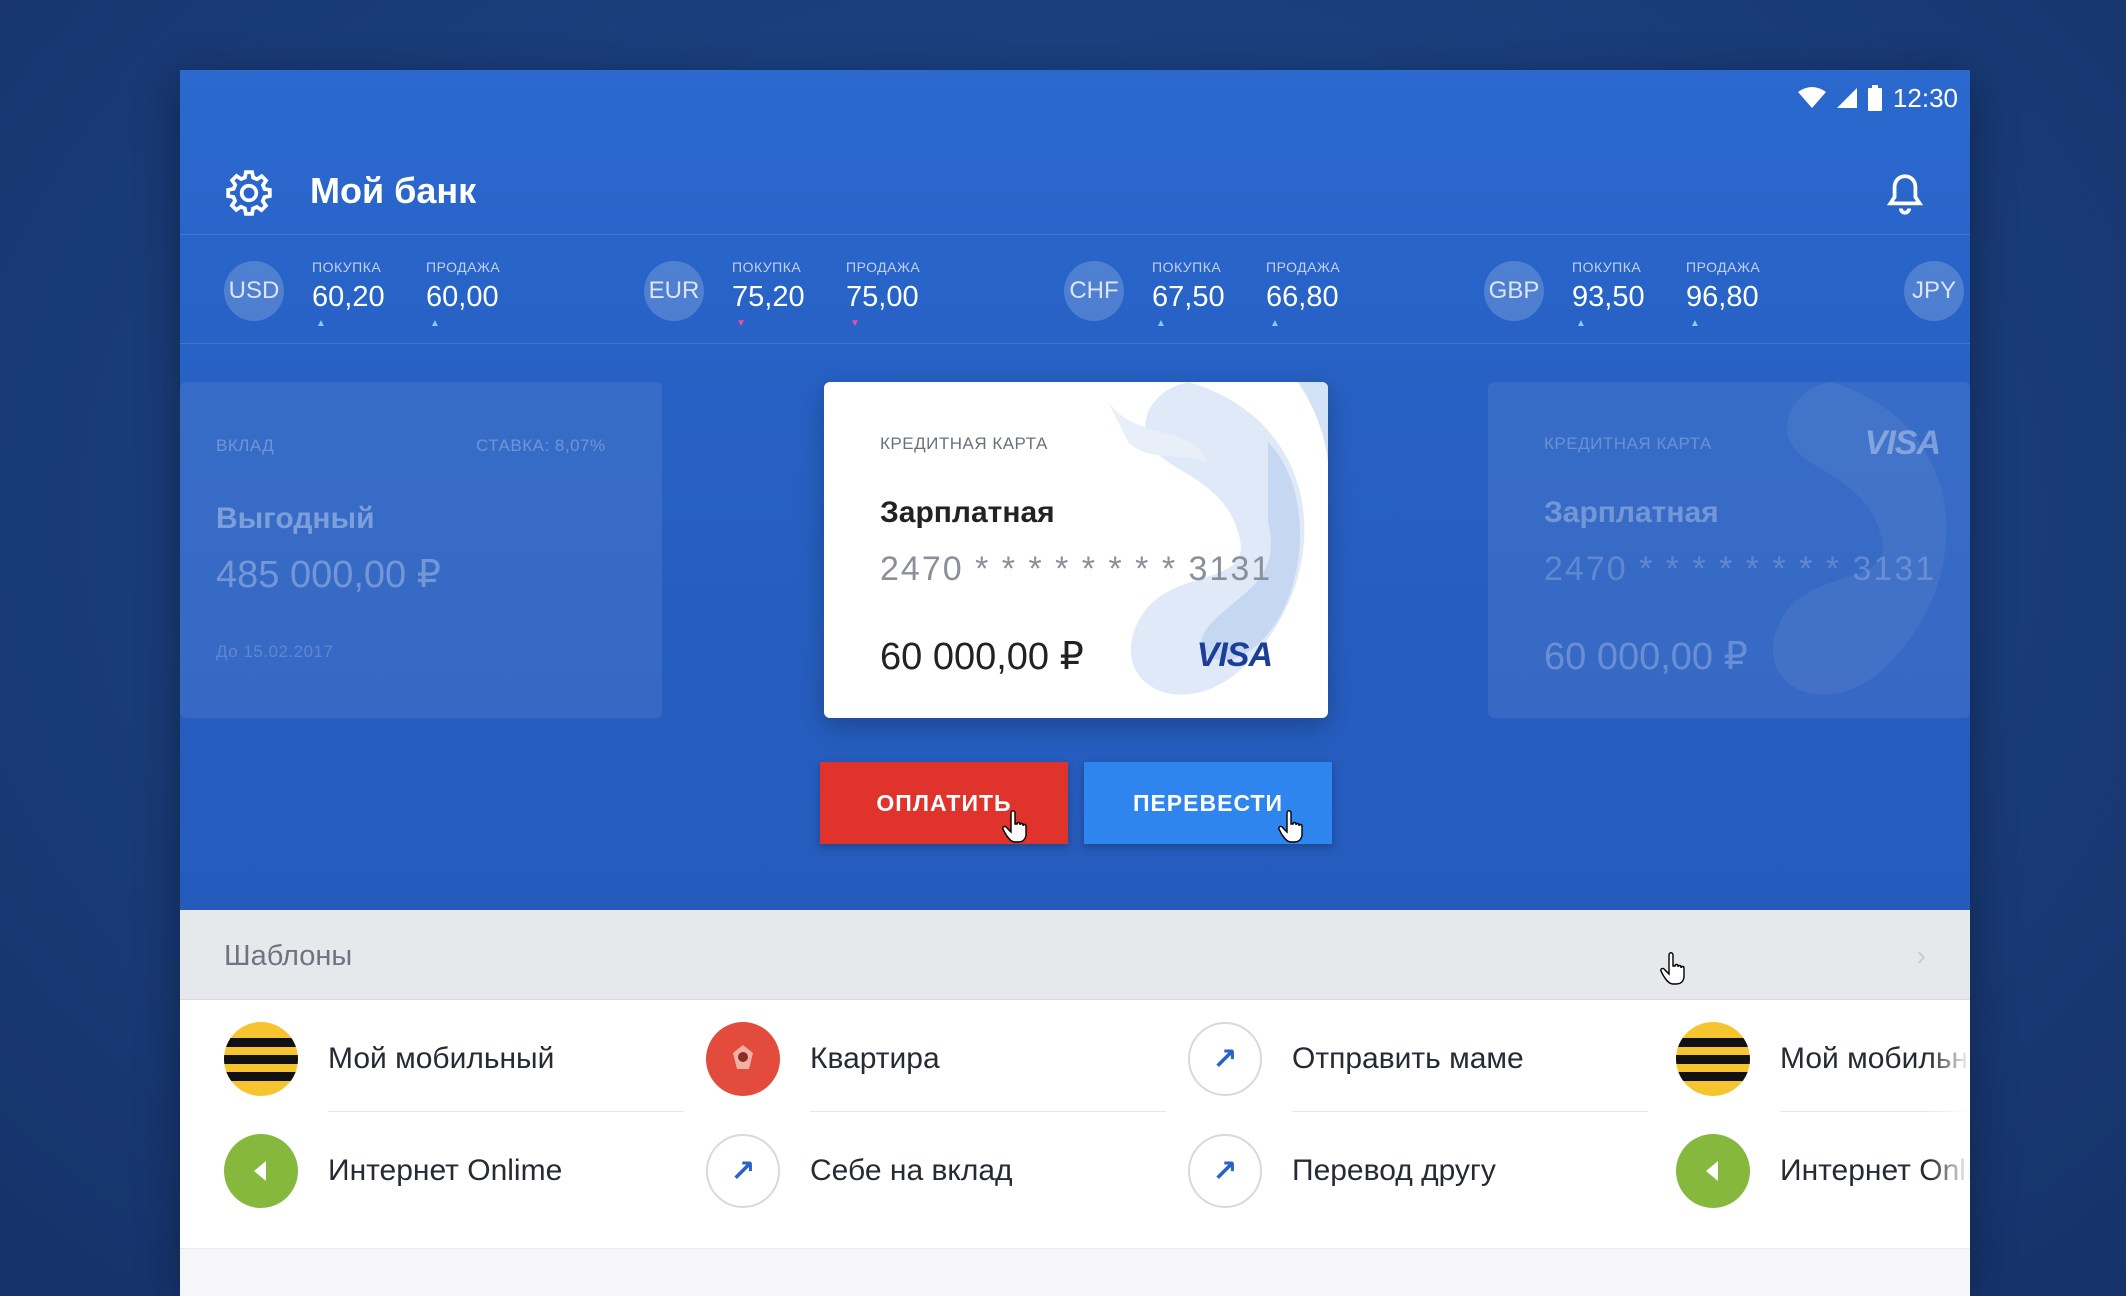 The width and height of the screenshot is (2126, 1296). Describe the element at coordinates (1188, 297) in the screenshot. I see `buy-value: 67,50` at that location.